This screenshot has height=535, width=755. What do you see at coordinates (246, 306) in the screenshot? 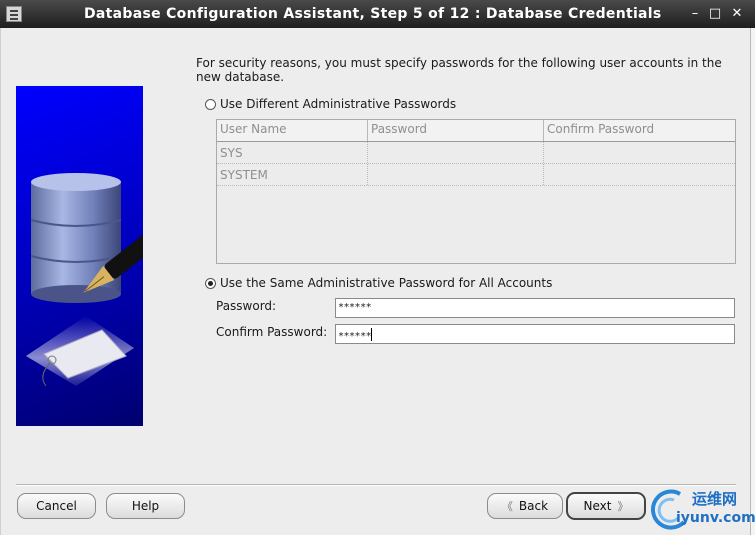
I see `password-label: Password:` at bounding box center [246, 306].